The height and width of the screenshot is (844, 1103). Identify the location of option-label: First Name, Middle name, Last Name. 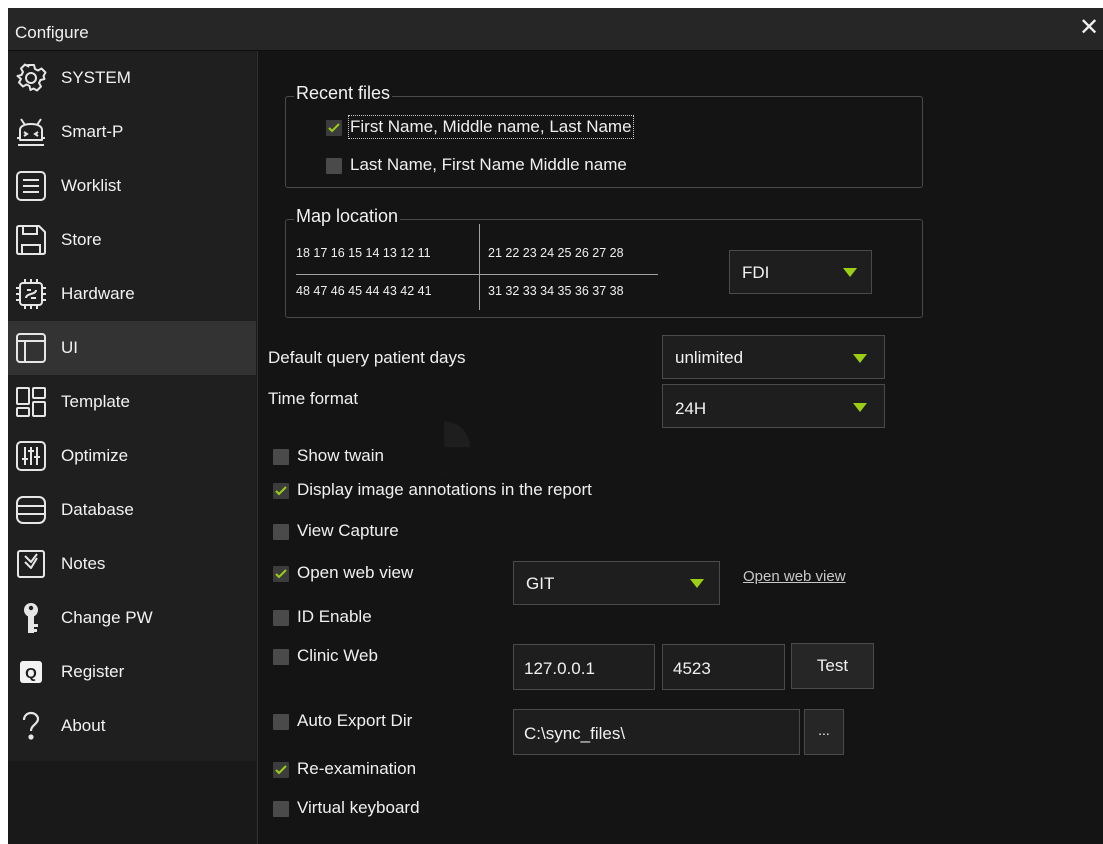
(491, 127).